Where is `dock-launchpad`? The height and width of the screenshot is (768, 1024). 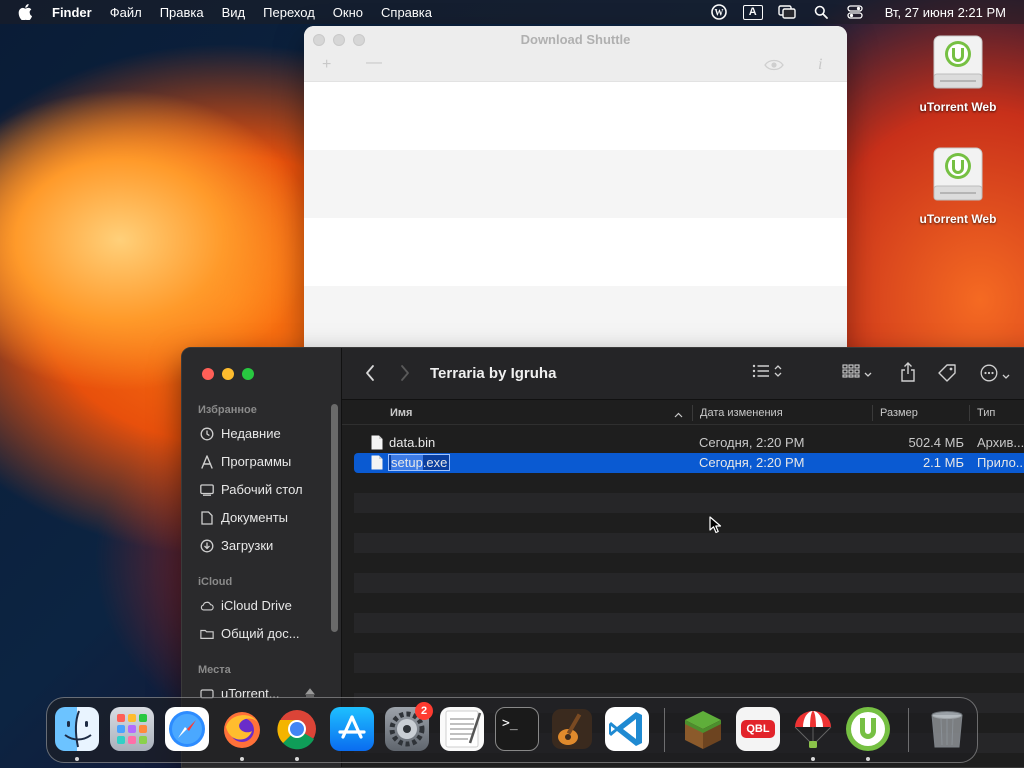 dock-launchpad is located at coordinates (132, 729).